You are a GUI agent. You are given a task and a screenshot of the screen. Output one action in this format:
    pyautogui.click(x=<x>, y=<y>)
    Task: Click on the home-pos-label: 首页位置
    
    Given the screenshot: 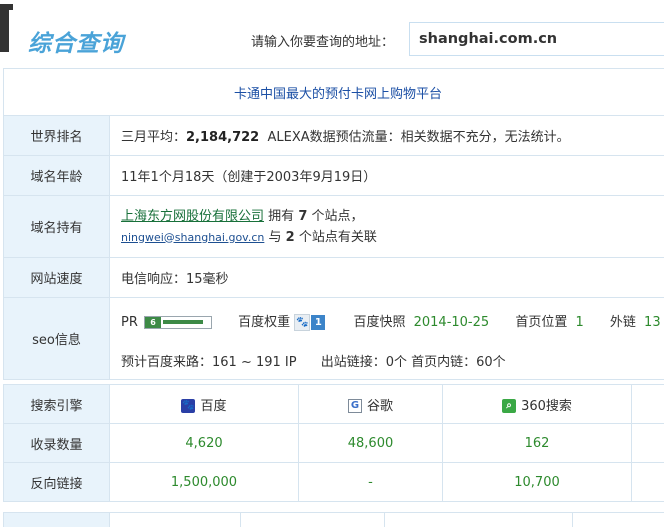 What is the action you would take?
    pyautogui.click(x=541, y=322)
    